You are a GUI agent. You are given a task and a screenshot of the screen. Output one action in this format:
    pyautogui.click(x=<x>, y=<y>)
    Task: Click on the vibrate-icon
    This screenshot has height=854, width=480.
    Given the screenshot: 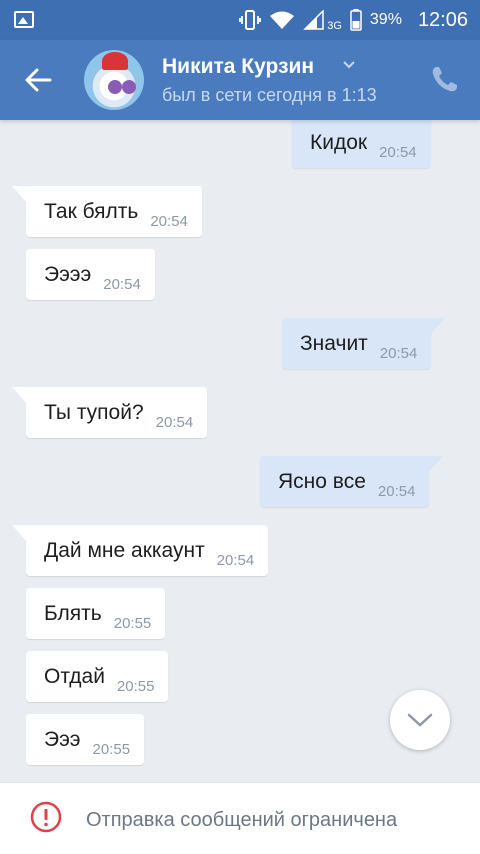 What is the action you would take?
    pyautogui.click(x=250, y=20)
    